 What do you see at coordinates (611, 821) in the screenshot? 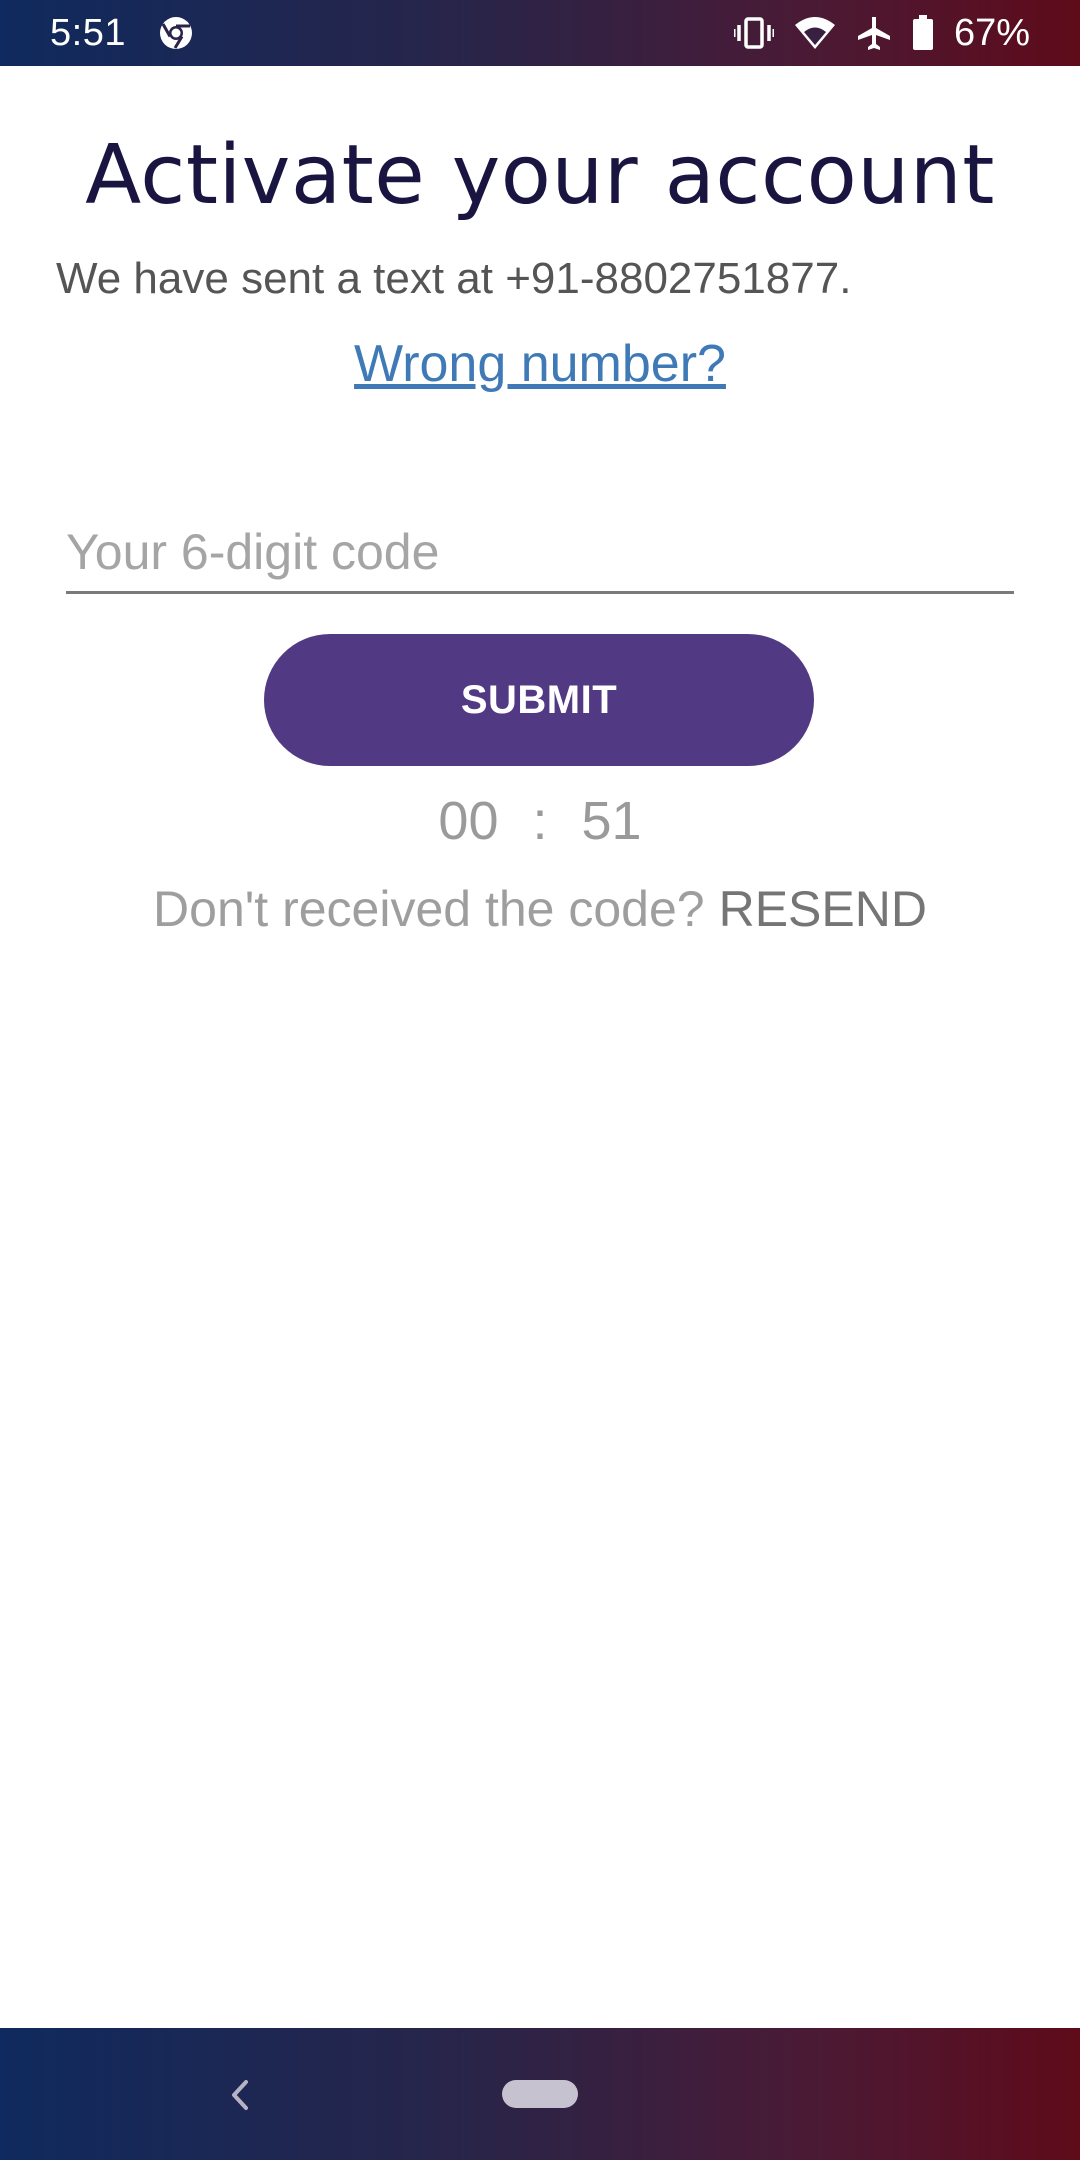
I see `timer-seconds: 51` at bounding box center [611, 821].